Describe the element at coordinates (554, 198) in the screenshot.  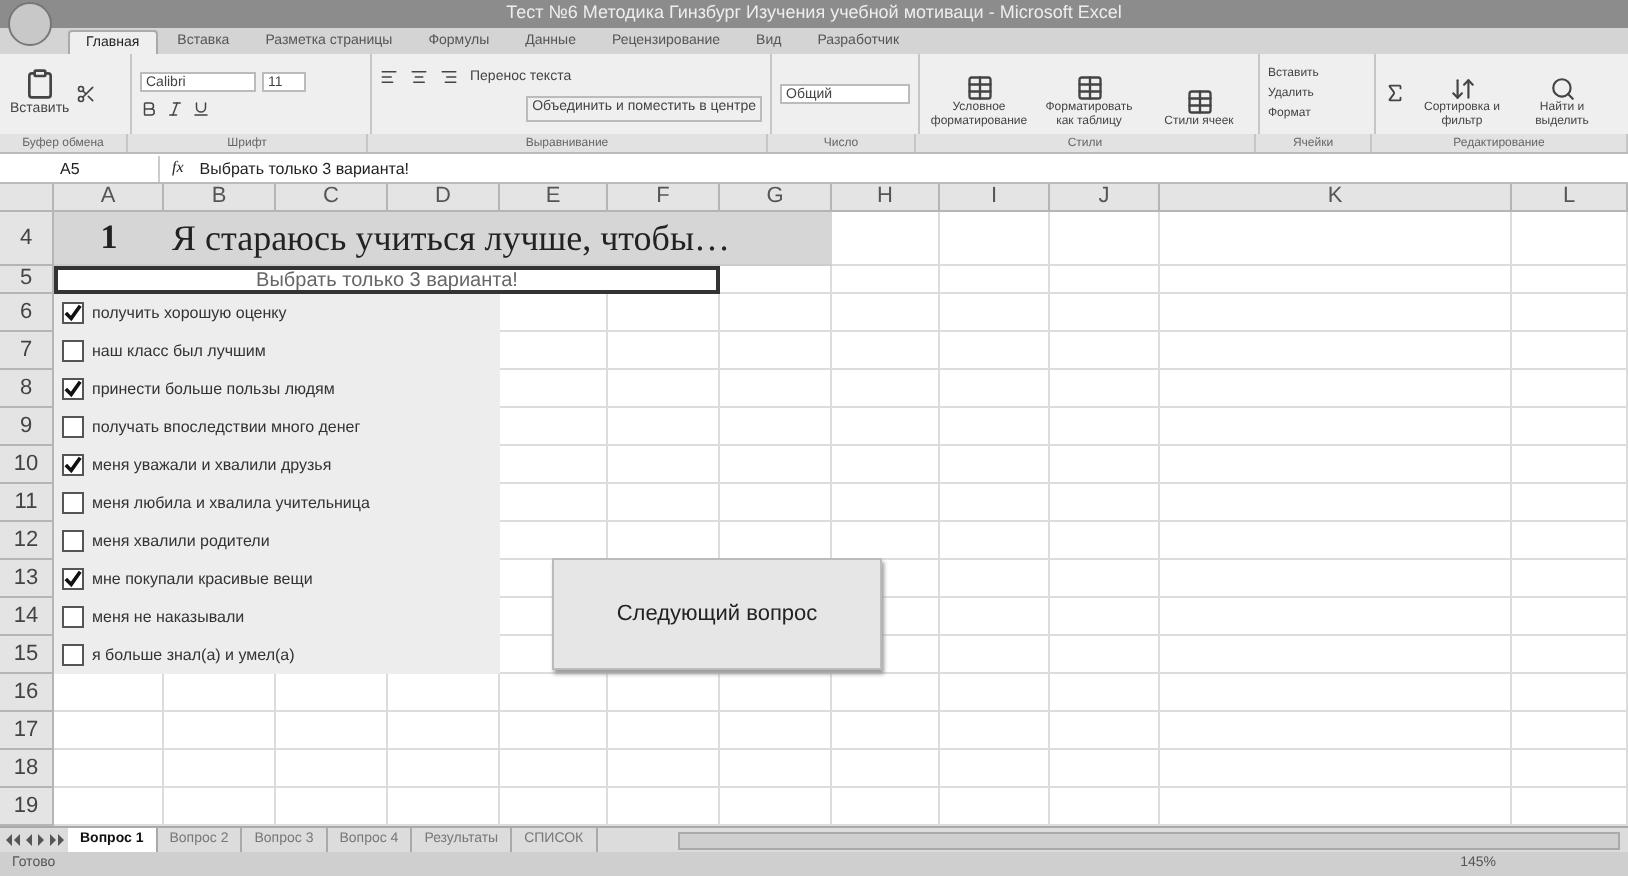
I see `column-header: E` at that location.